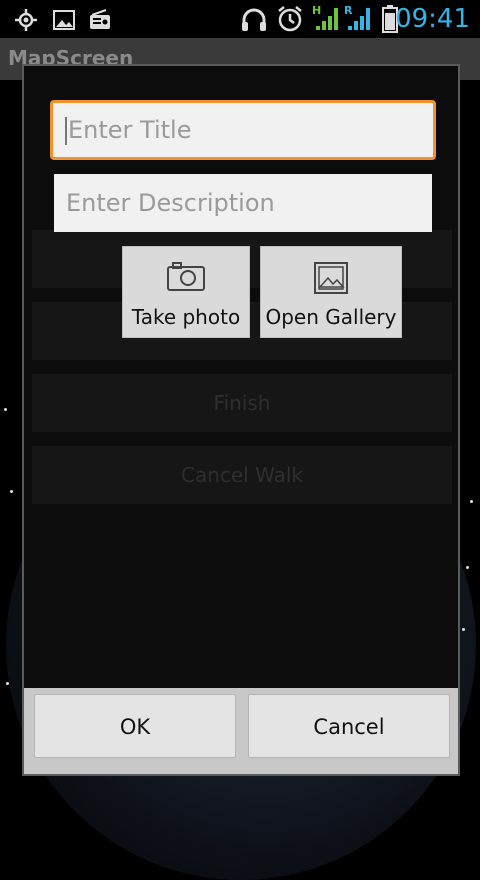 The image size is (480, 880). Describe the element at coordinates (130, 130) in the screenshot. I see `title-placeholder: Enter Title` at that location.